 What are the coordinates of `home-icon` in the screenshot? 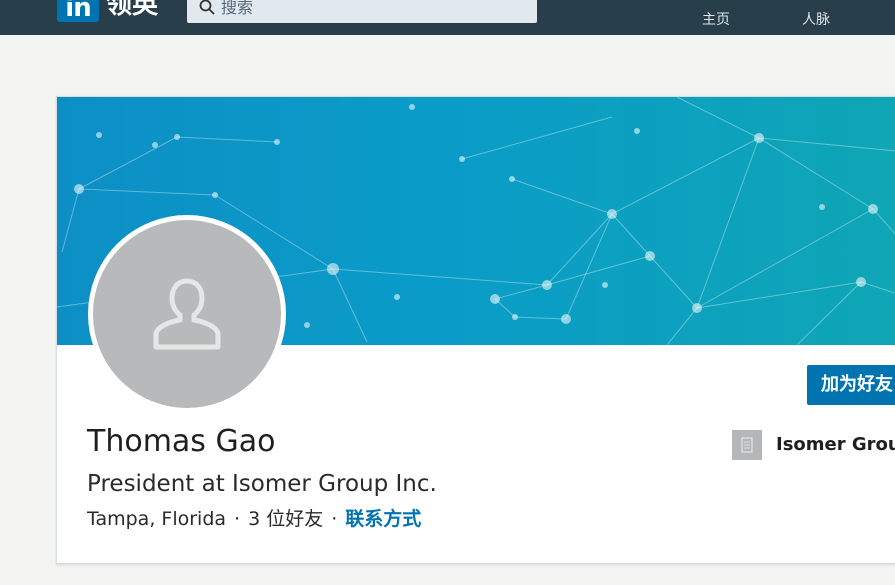 It's located at (716, 3).